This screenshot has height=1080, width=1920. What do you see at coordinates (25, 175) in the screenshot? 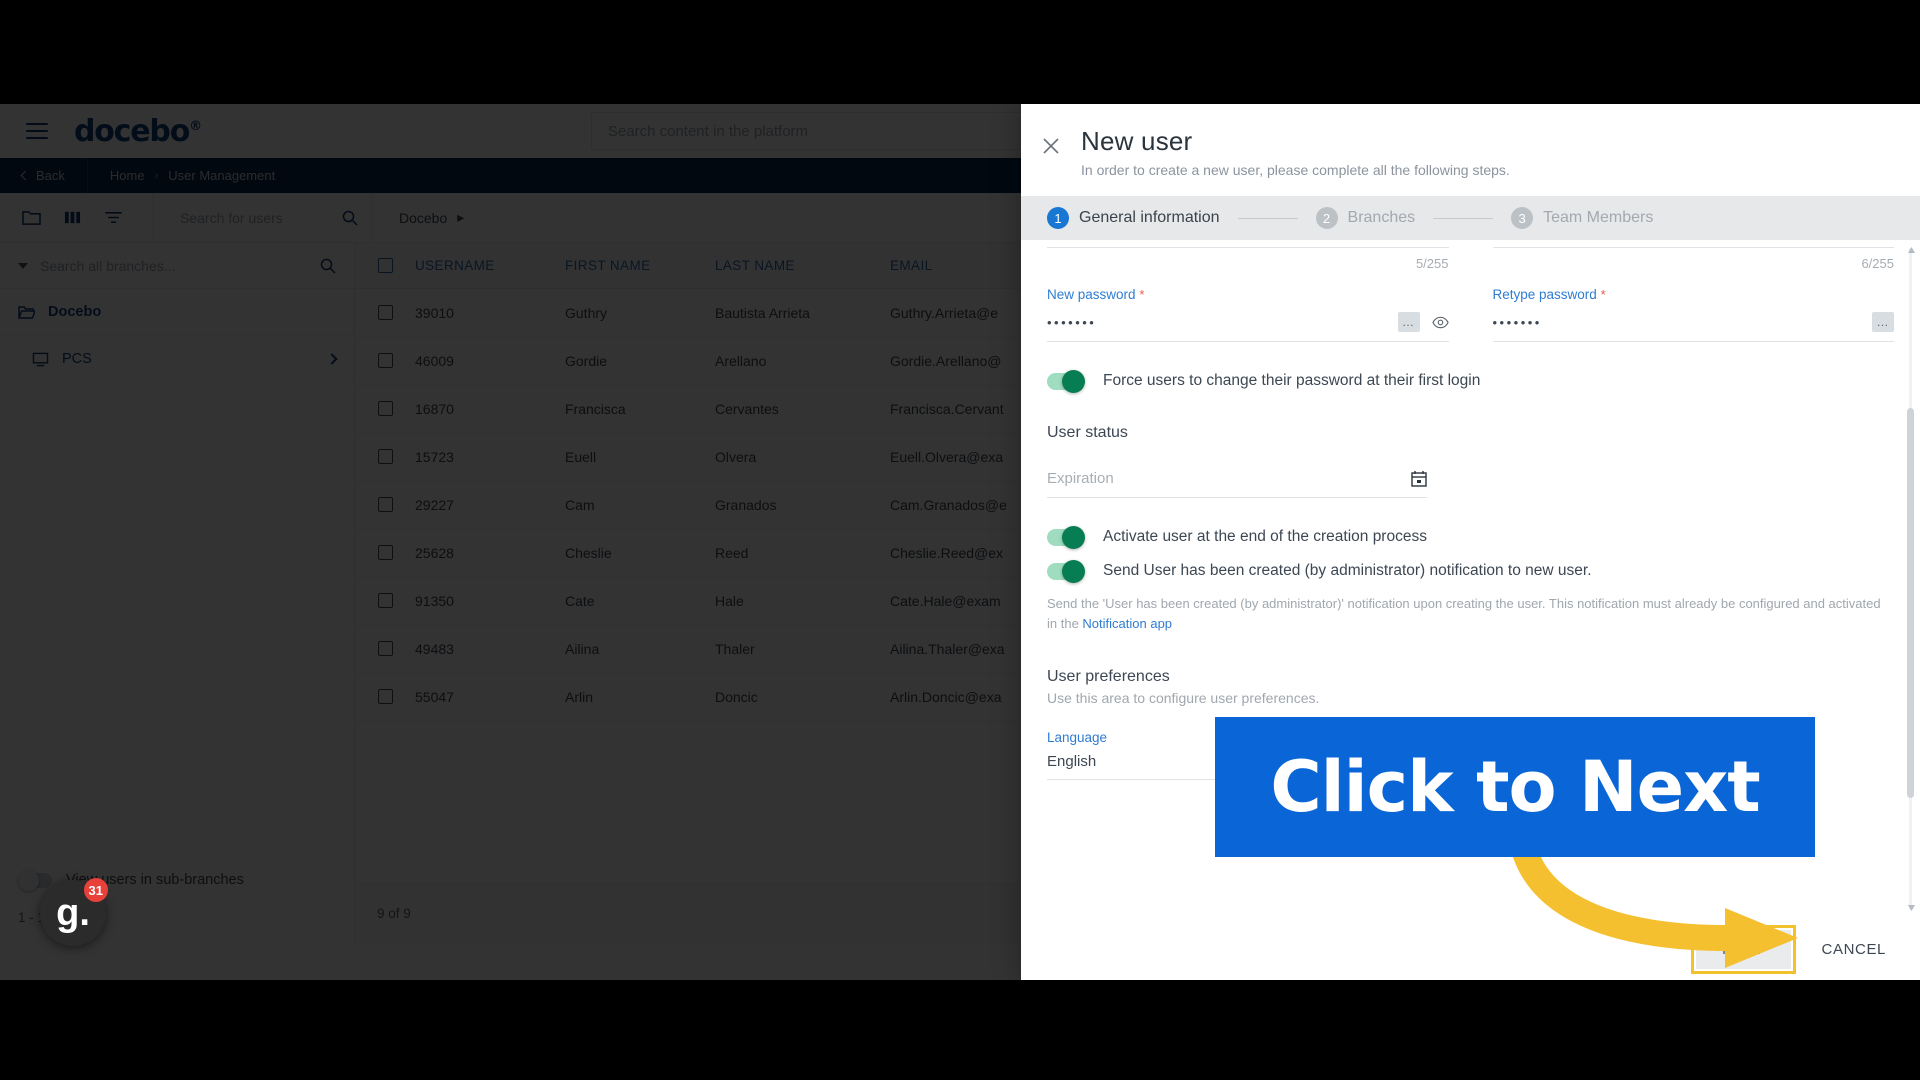
I see `chevron-left-icon` at bounding box center [25, 175].